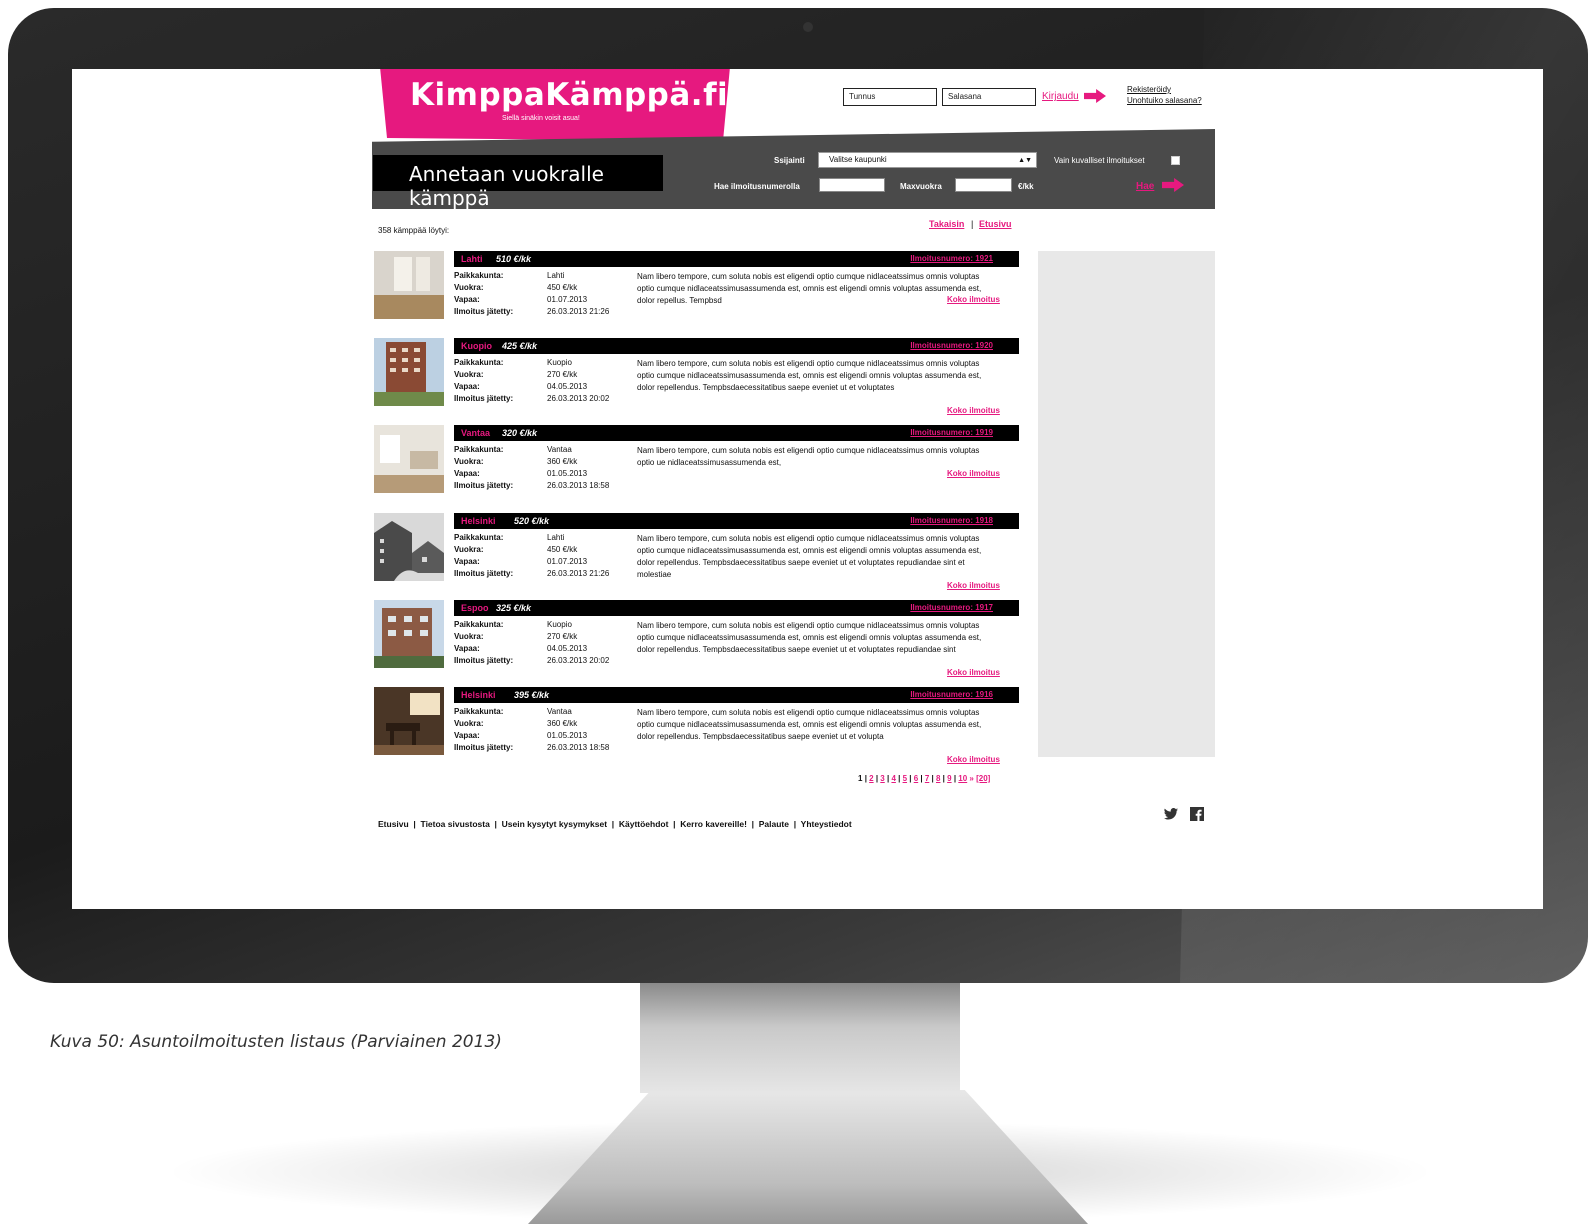 This screenshot has height=1224, width=1595. I want to click on unit-label: €/kk, so click(1026, 186).